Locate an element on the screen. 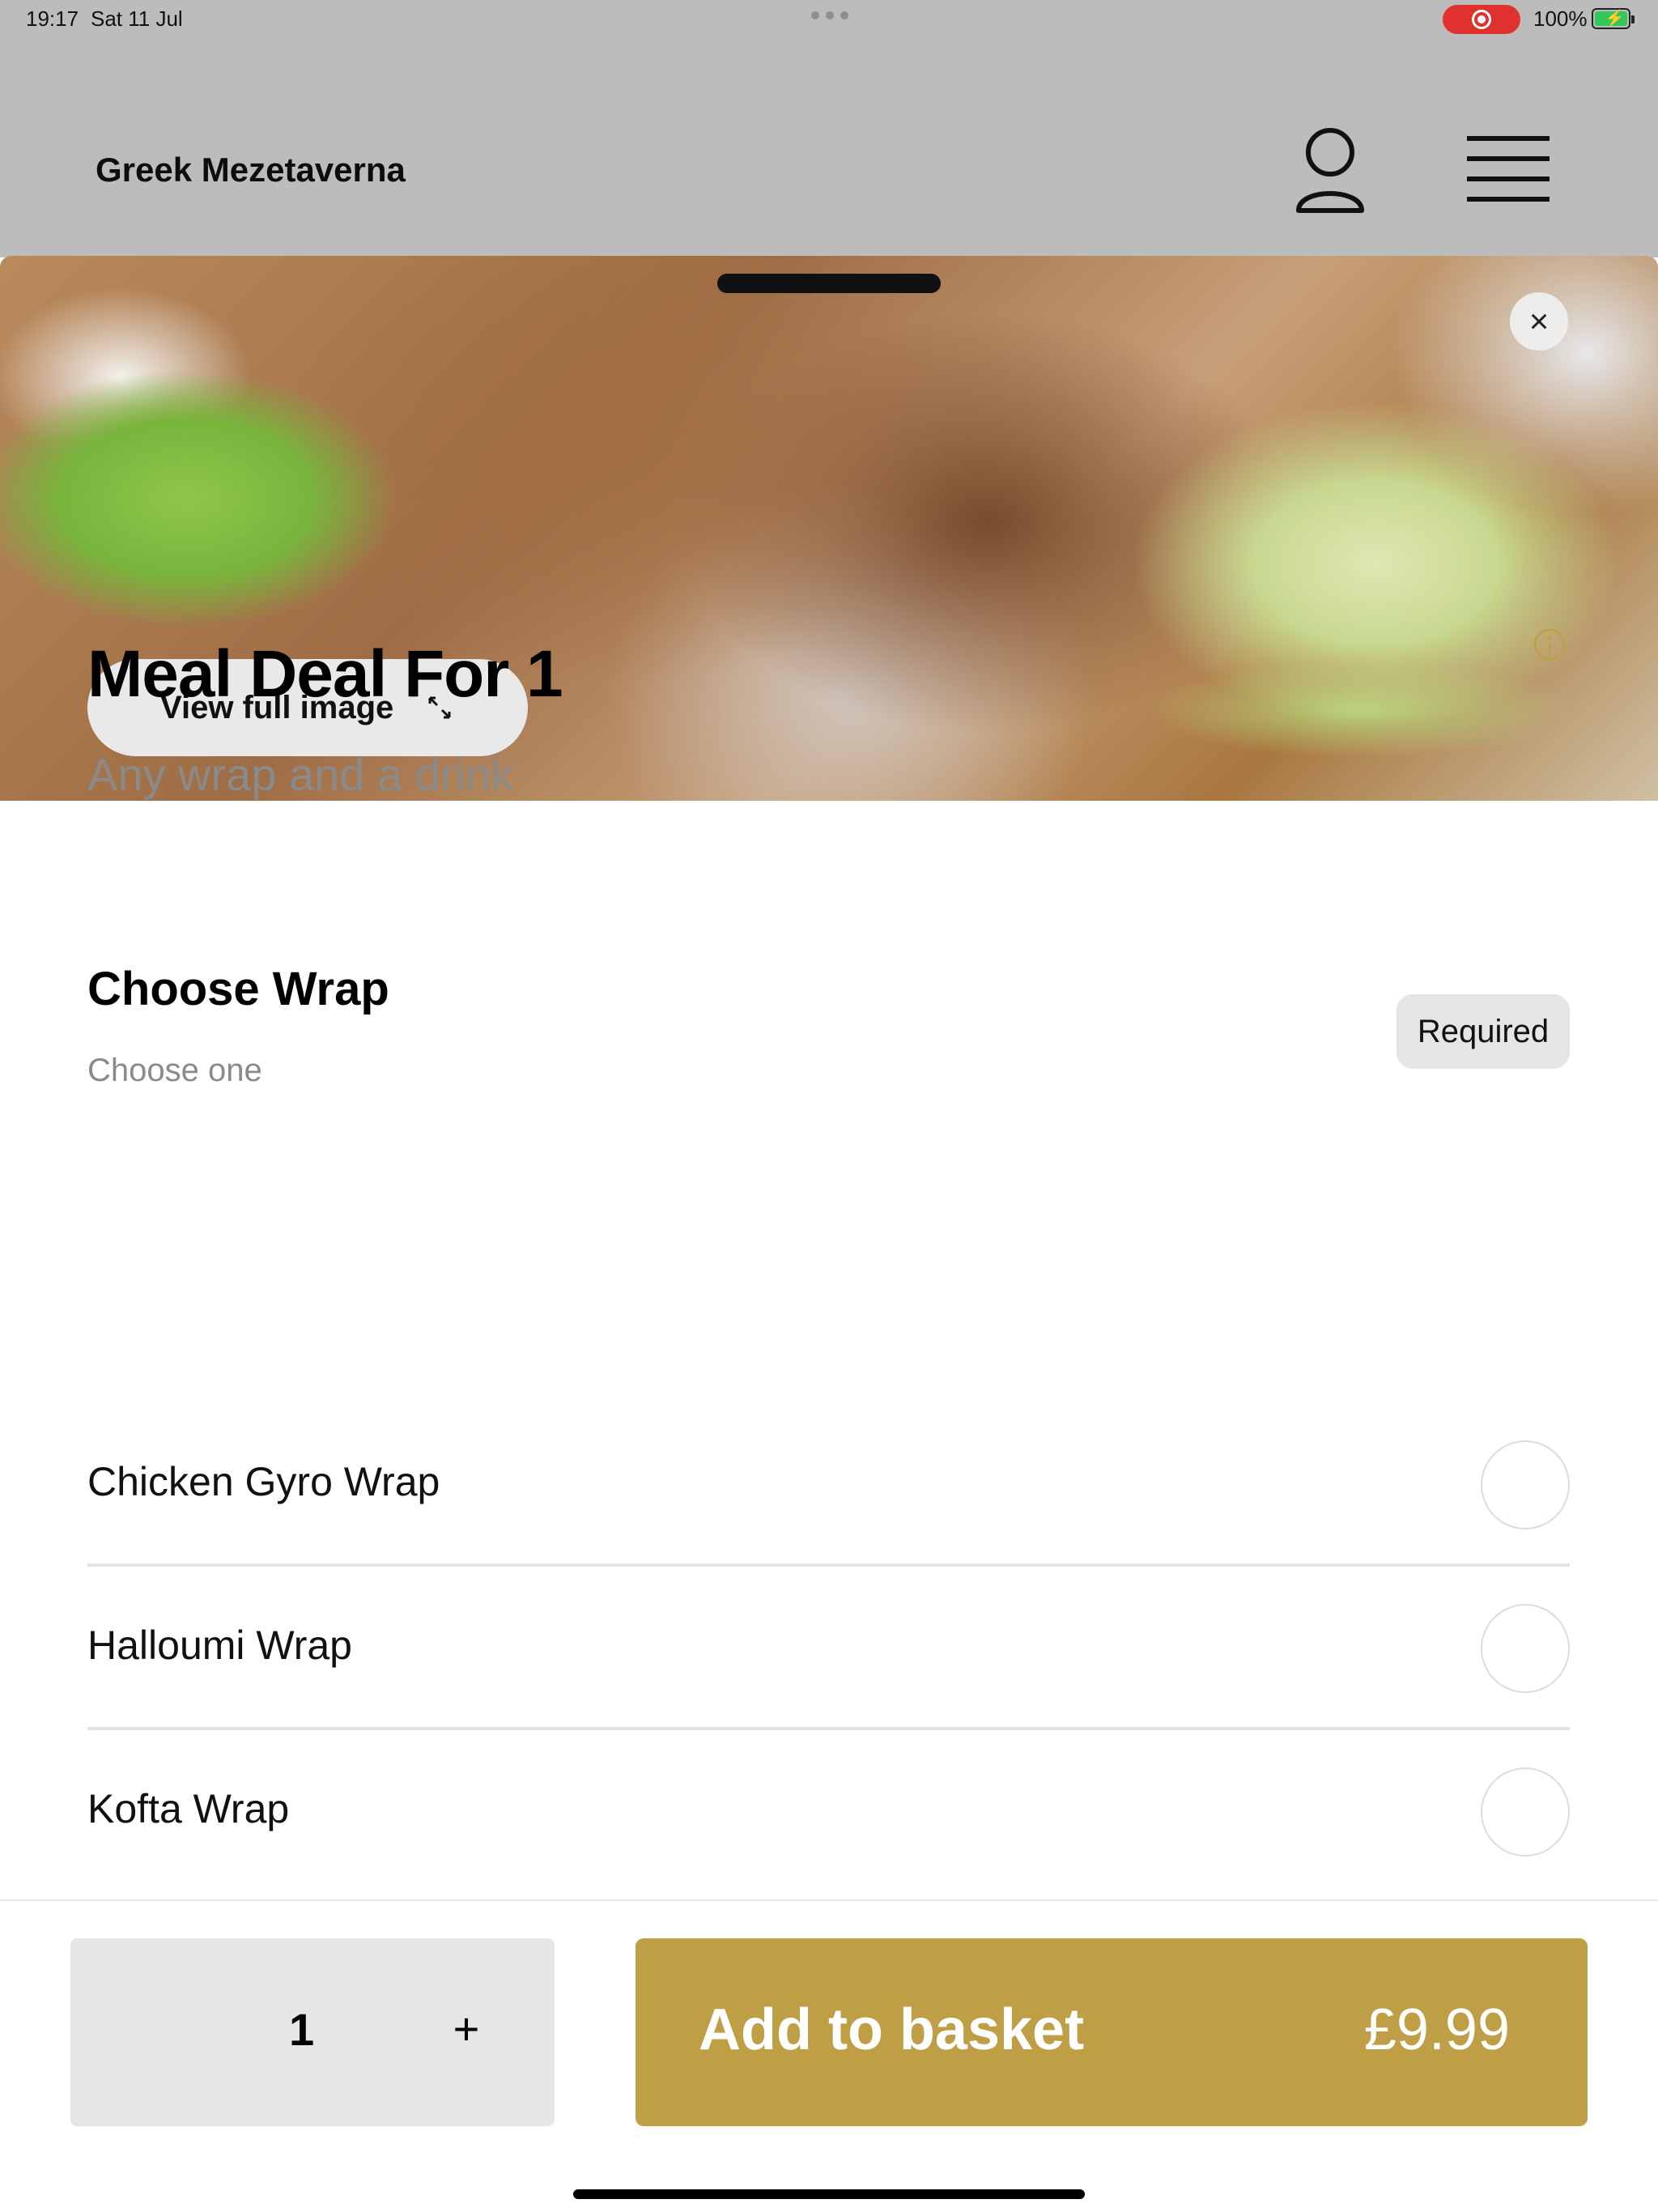  order-footer: 1 + Add to basket £9.99 is located at coordinates (829, 2055).